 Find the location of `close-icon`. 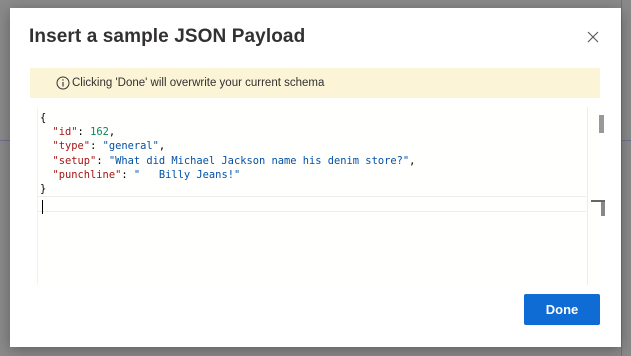

close-icon is located at coordinates (593, 37).